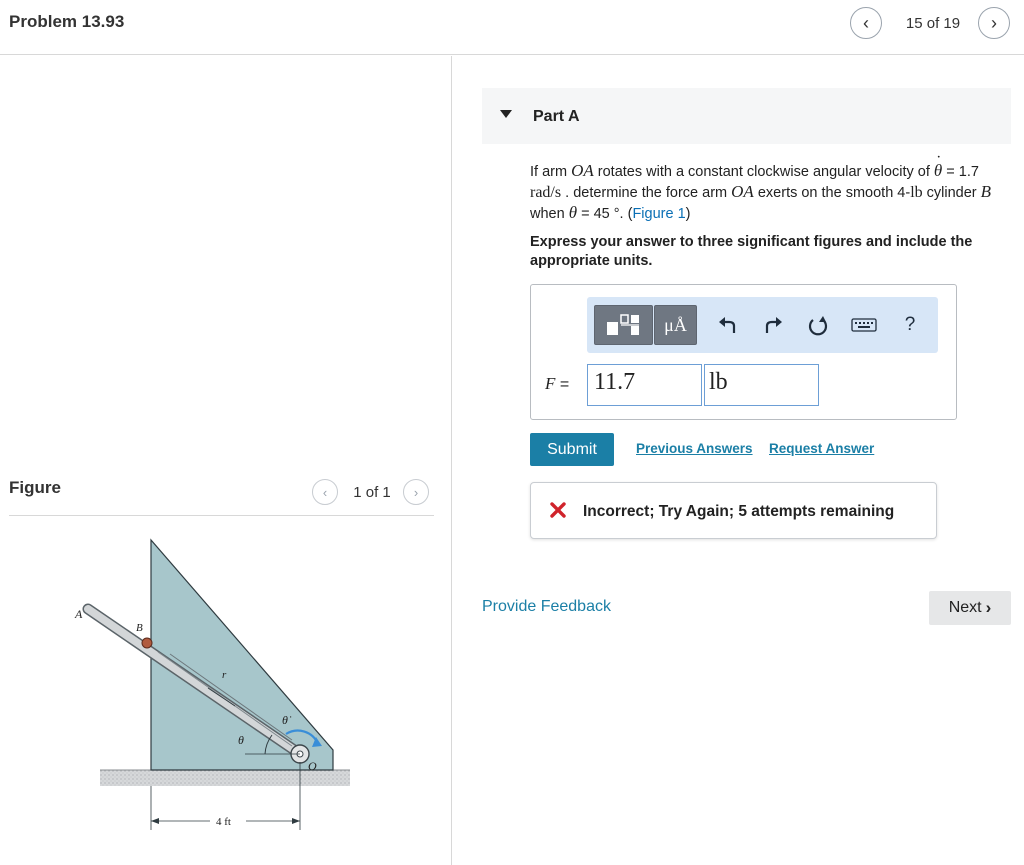  What do you see at coordinates (644, 385) in the screenshot?
I see `answer-value-input: 11.7` at bounding box center [644, 385].